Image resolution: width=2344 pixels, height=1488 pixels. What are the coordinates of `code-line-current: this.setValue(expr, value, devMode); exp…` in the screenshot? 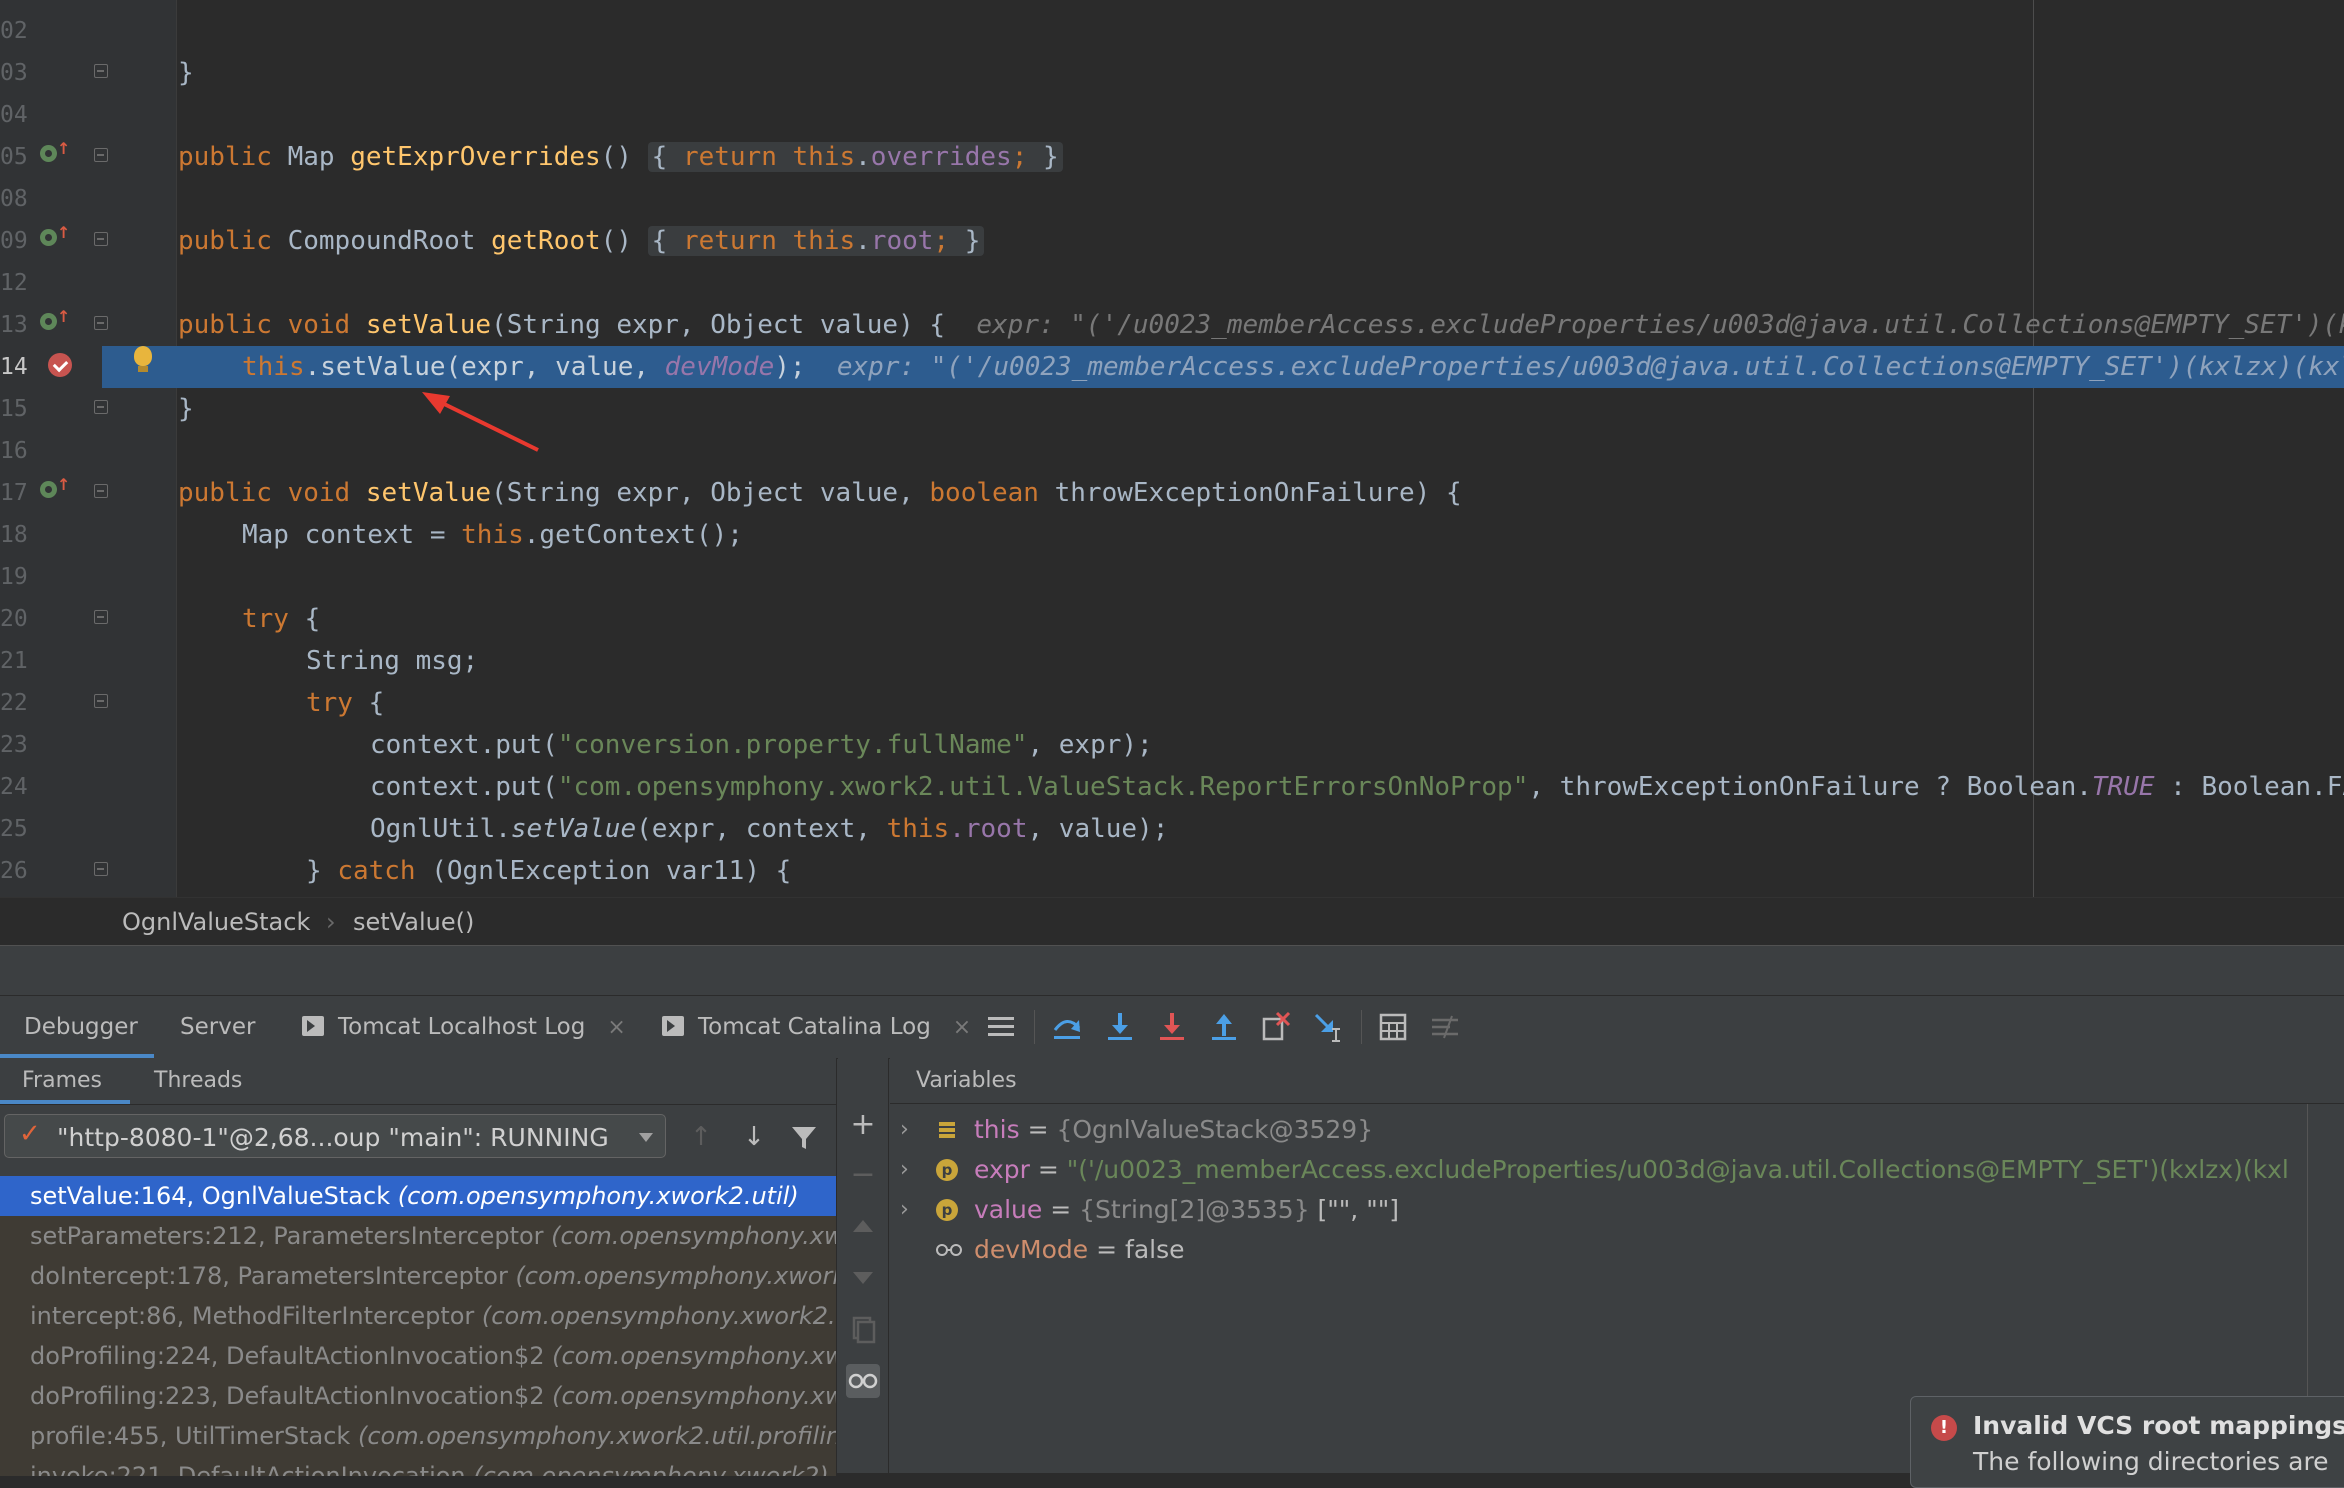 It's located at (1293, 367).